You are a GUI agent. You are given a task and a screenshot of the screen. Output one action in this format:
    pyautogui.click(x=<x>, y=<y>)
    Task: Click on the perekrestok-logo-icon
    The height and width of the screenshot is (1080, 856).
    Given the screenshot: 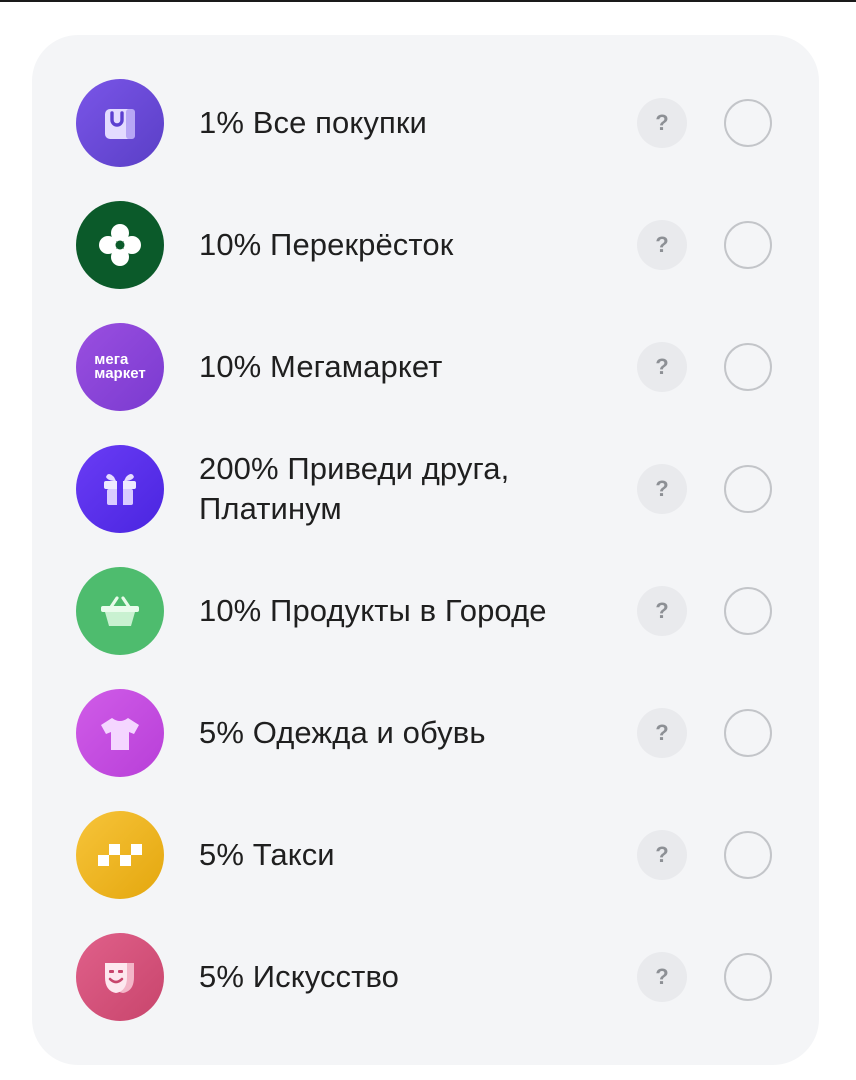 What is the action you would take?
    pyautogui.click(x=120, y=245)
    